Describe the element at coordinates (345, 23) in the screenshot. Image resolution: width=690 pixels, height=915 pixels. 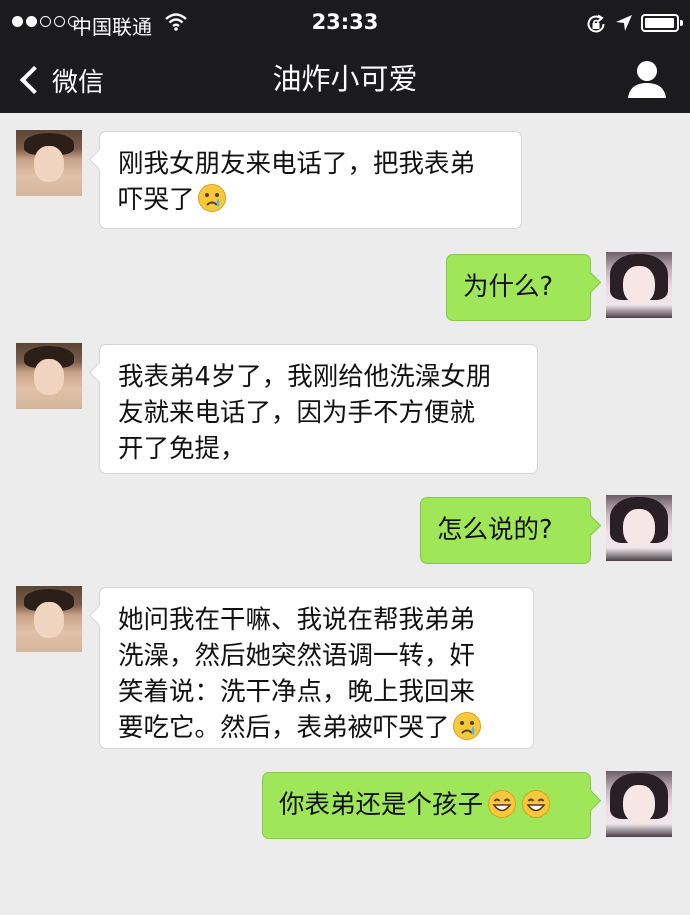
I see `status-bar: 中国联通 23:33` at that location.